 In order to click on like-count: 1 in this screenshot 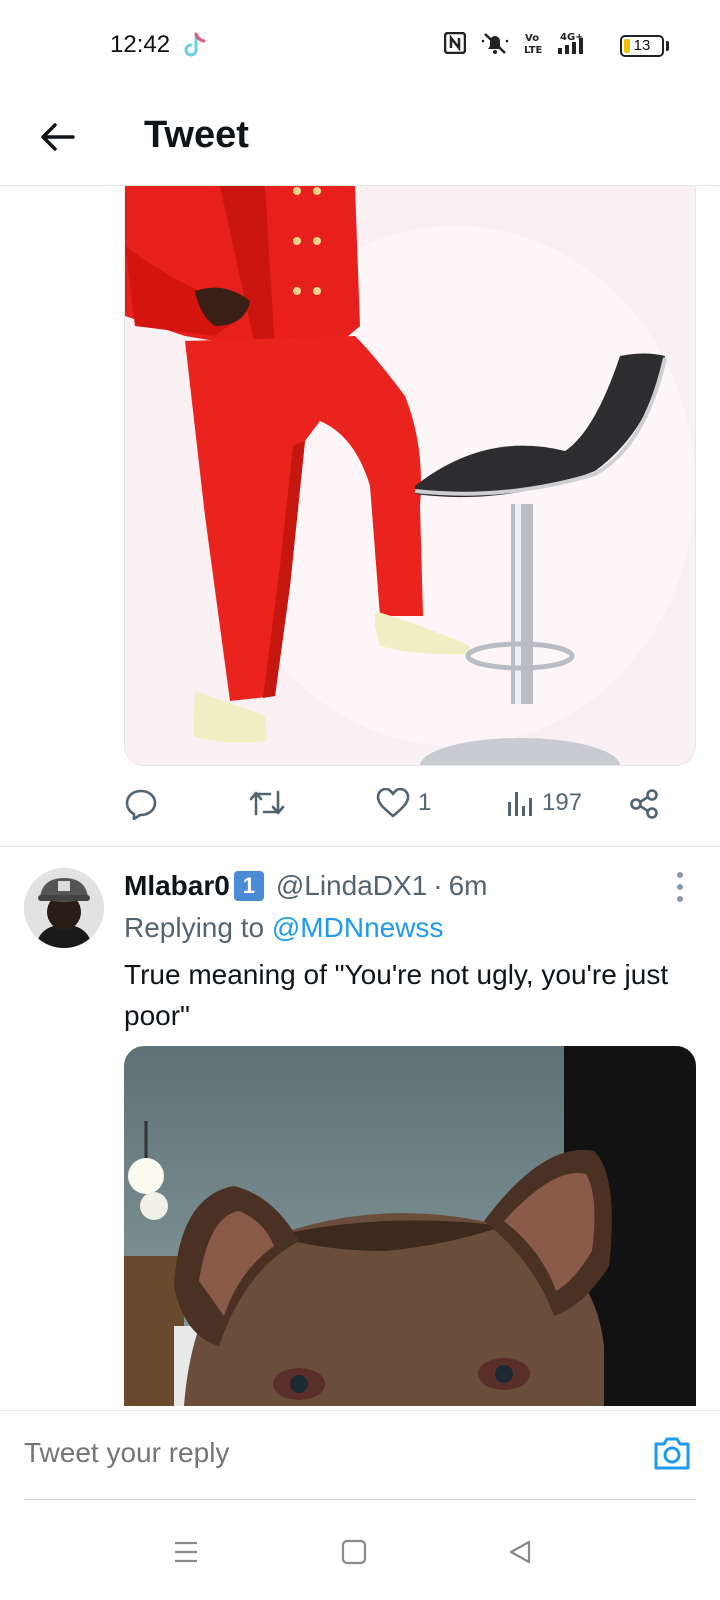, I will do `click(425, 802)`.